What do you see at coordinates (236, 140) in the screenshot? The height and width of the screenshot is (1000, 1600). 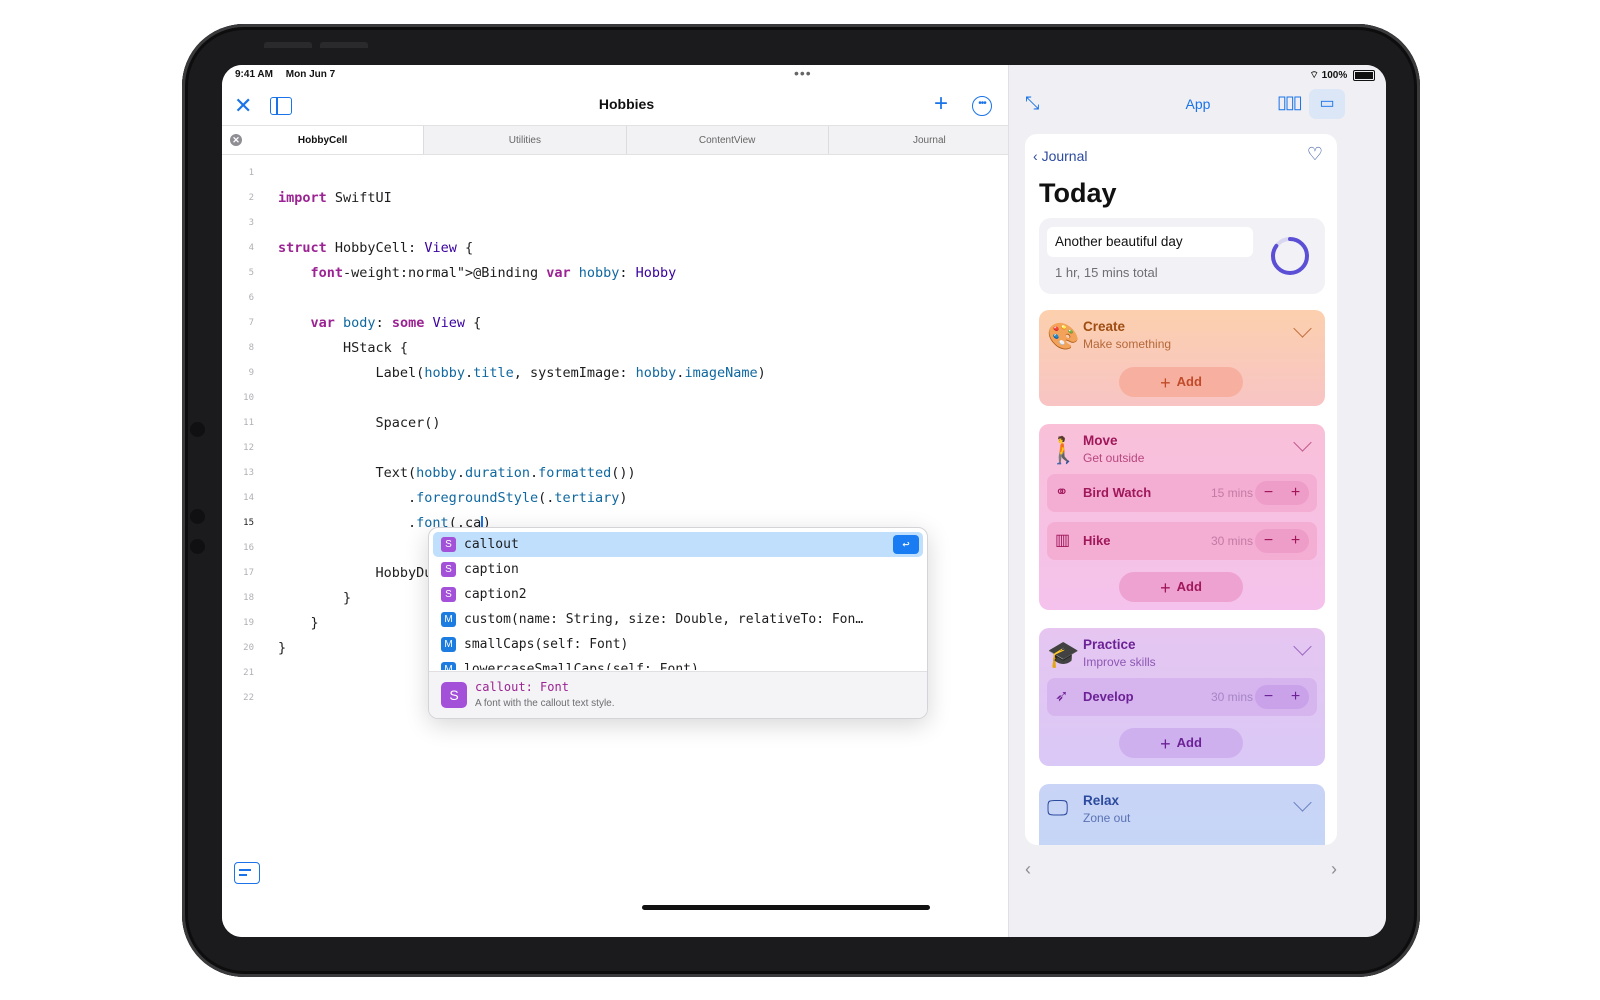 I see `close-tab-icon: ✕` at bounding box center [236, 140].